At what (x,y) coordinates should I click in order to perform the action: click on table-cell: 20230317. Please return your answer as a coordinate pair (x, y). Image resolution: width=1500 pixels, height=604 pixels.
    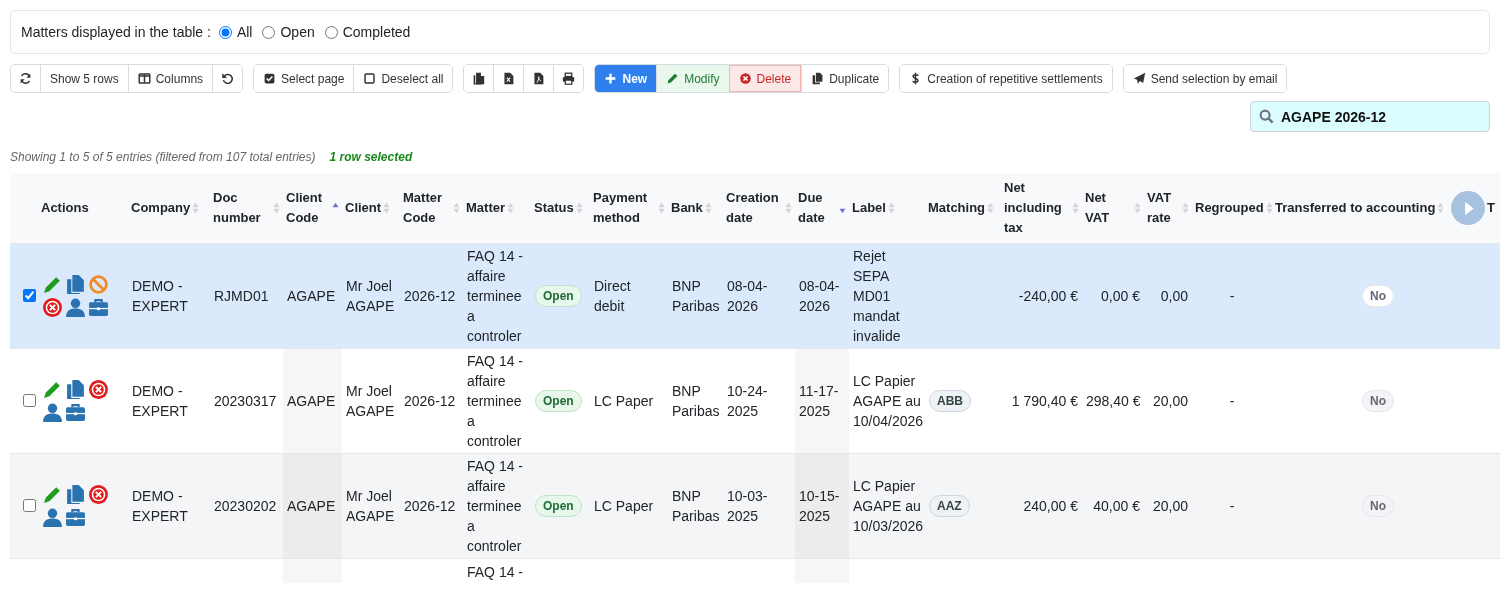
    Looking at the image, I should click on (245, 401).